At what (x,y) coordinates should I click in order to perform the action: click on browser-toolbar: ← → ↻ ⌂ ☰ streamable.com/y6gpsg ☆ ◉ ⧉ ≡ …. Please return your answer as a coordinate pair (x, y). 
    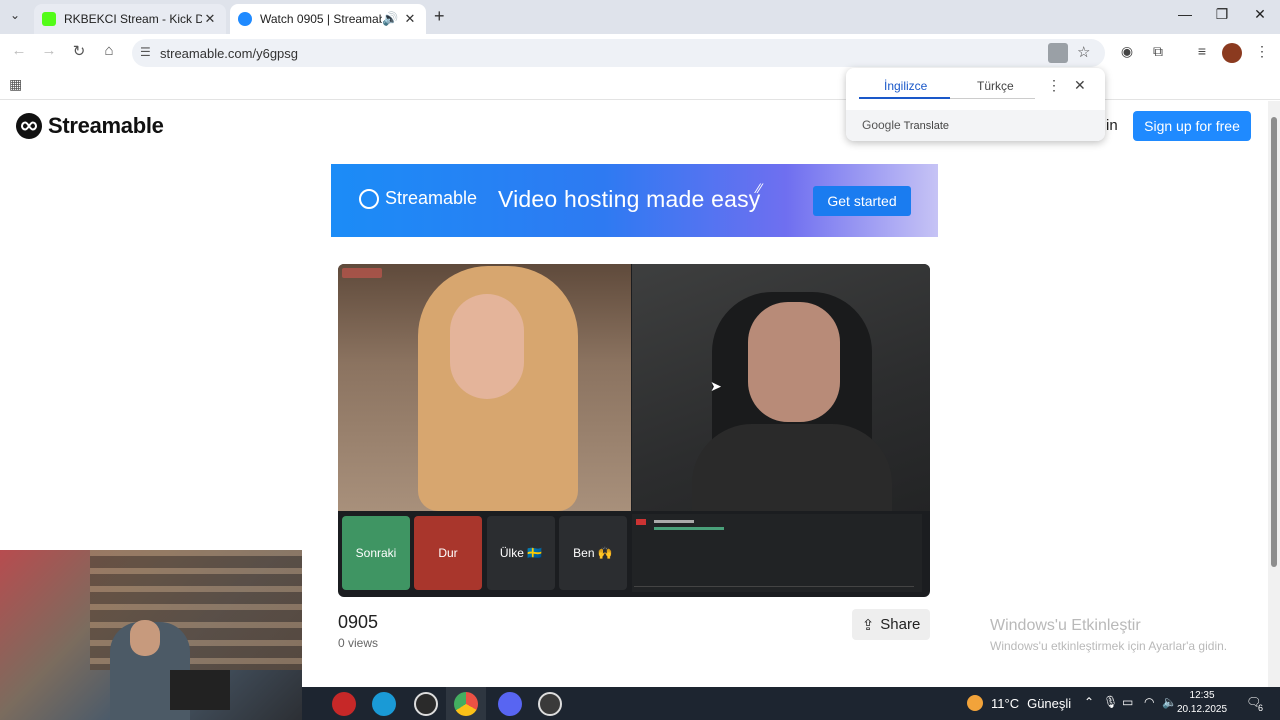
    Looking at the image, I should click on (640, 53).